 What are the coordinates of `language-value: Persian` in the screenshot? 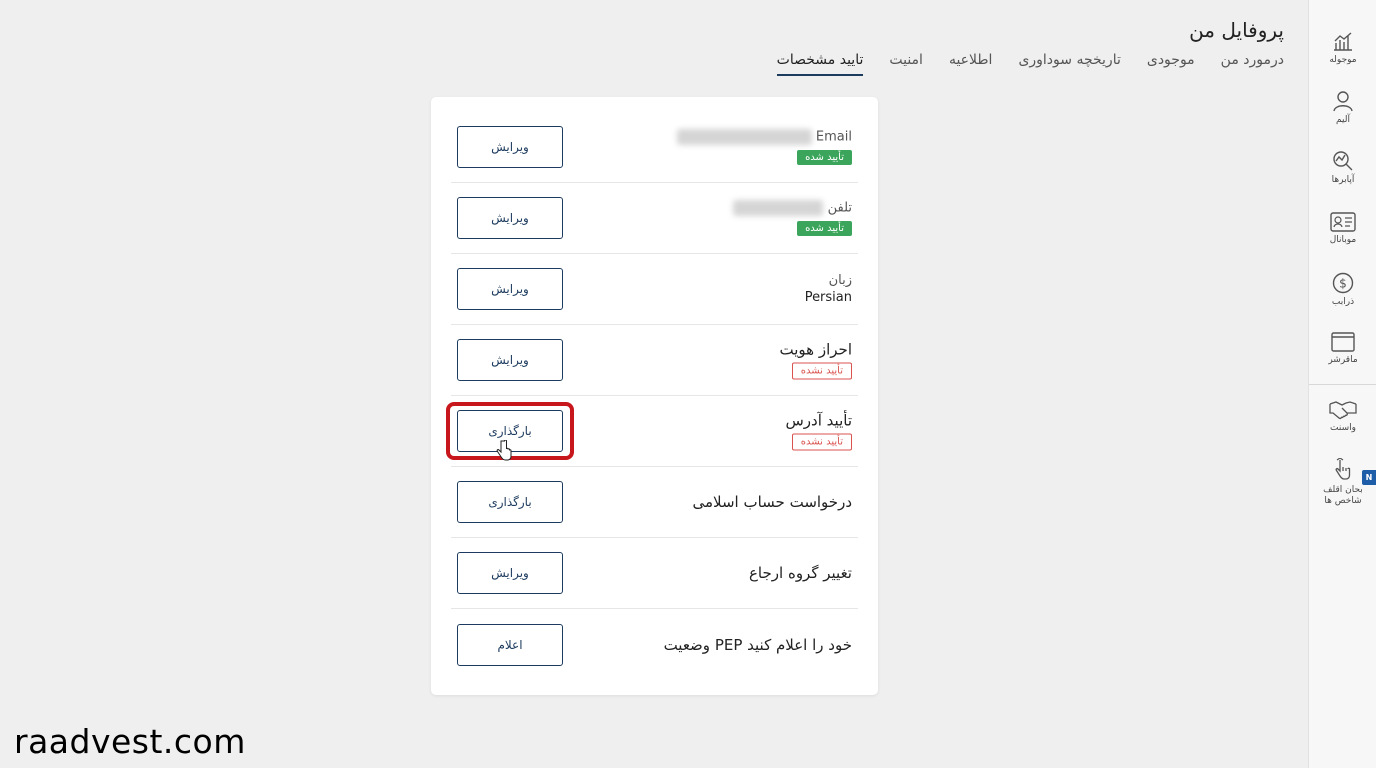 It's located at (828, 297).